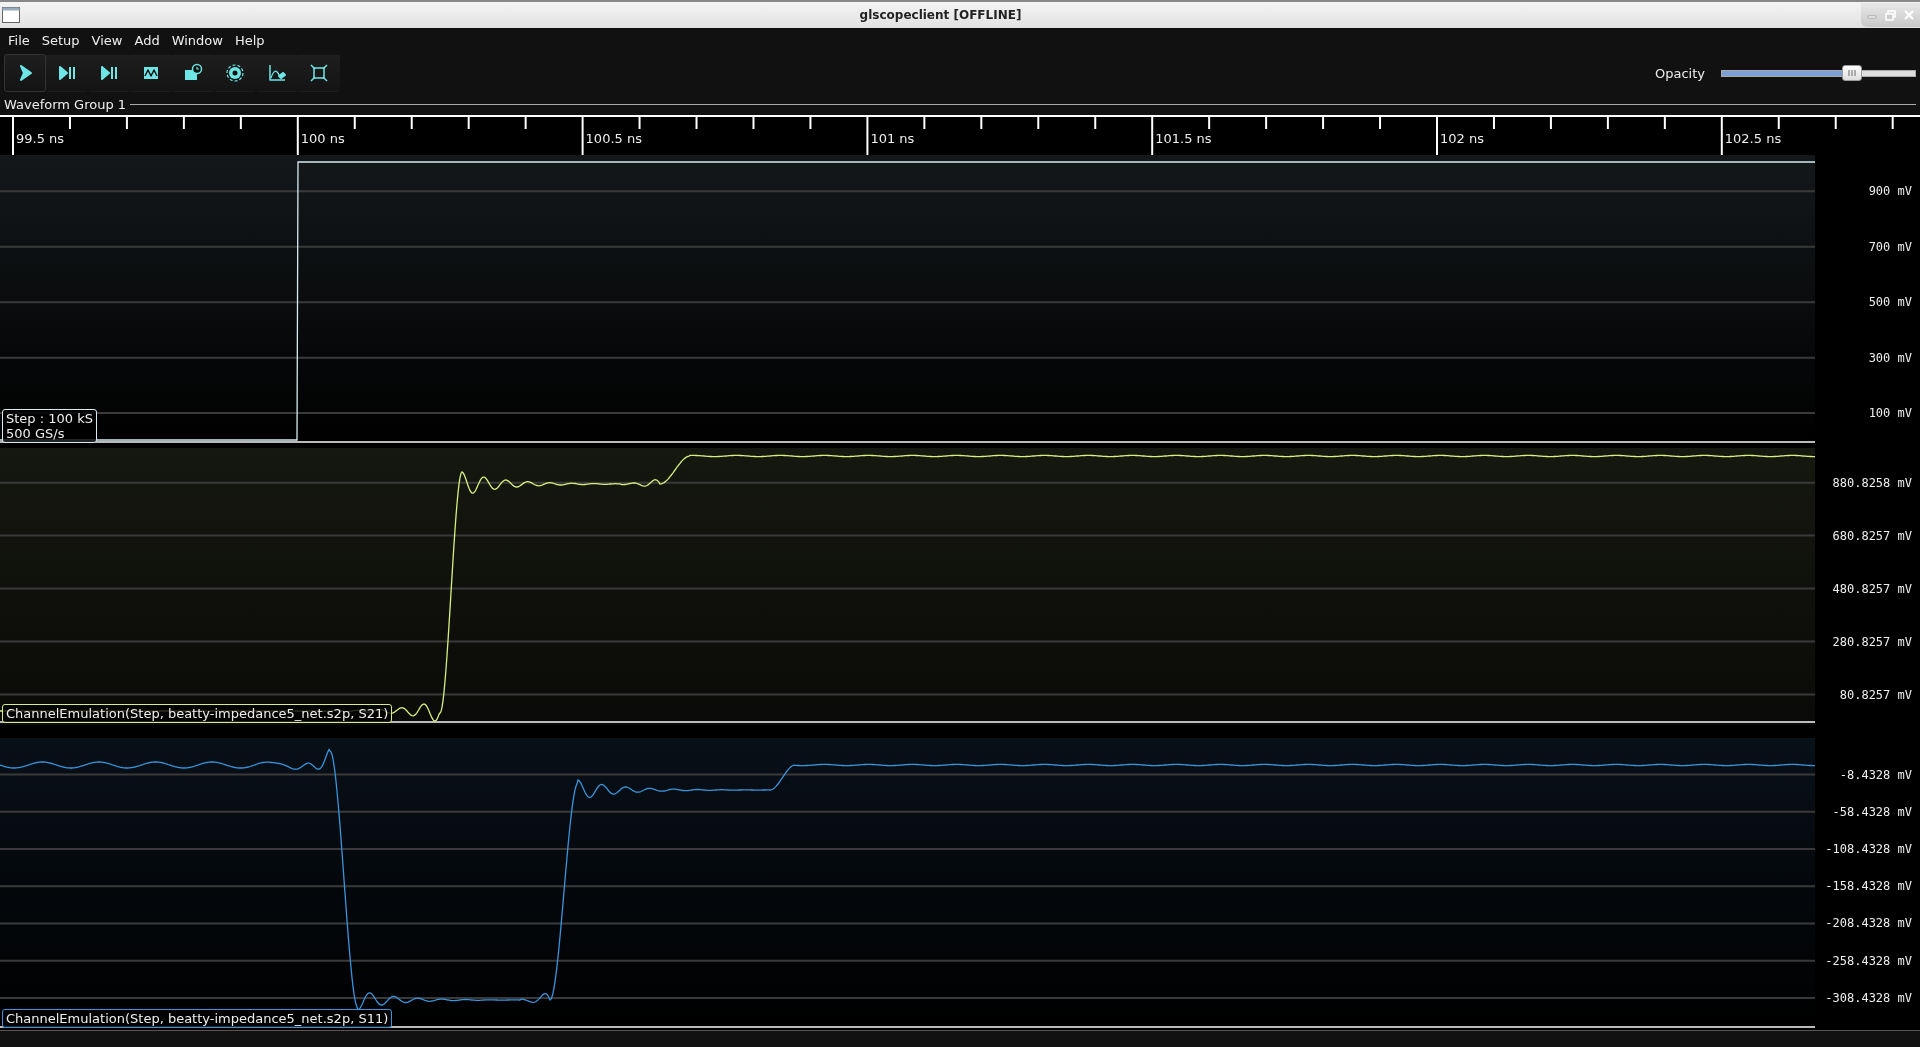 The width and height of the screenshot is (1920, 1047). I want to click on channel-label: ChannelEmulation(Step, beatty-impedance5_net.s2p, S11), so click(197, 1018).